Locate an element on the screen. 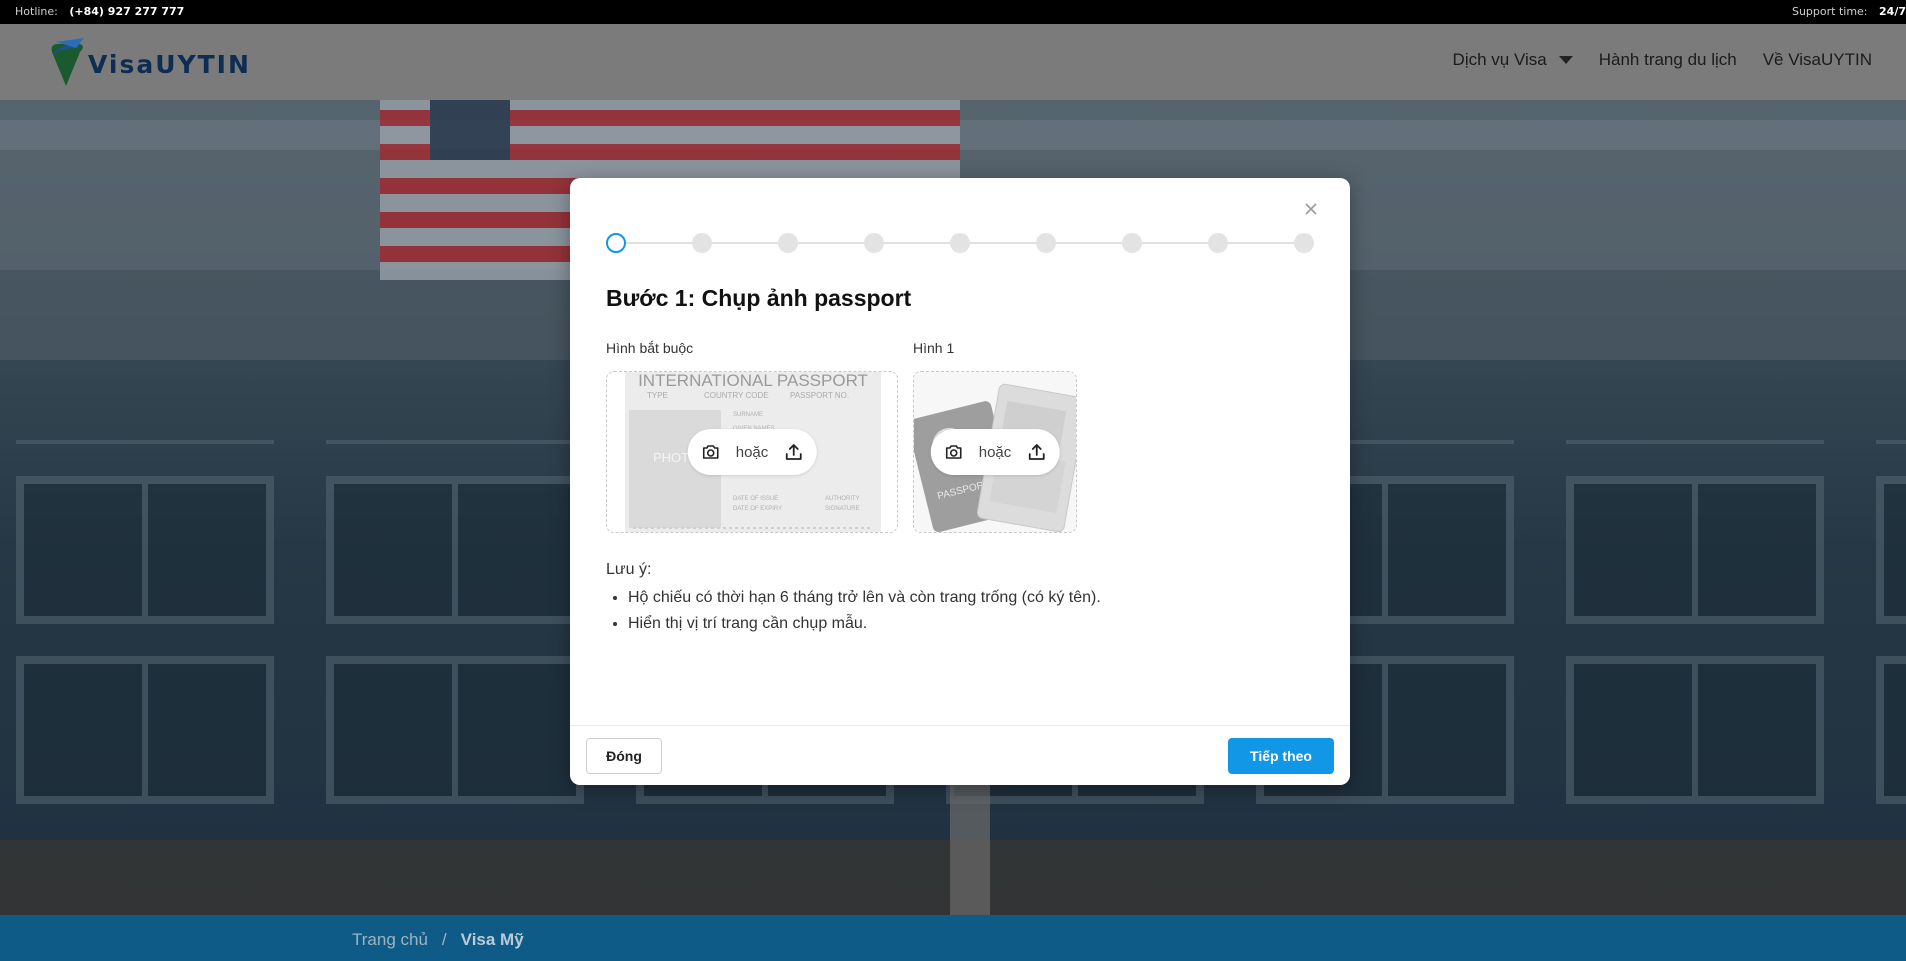 The image size is (1906, 961). note-item: Hiển thị vị trí trang cần chụp mẫu. is located at coordinates (967, 624).